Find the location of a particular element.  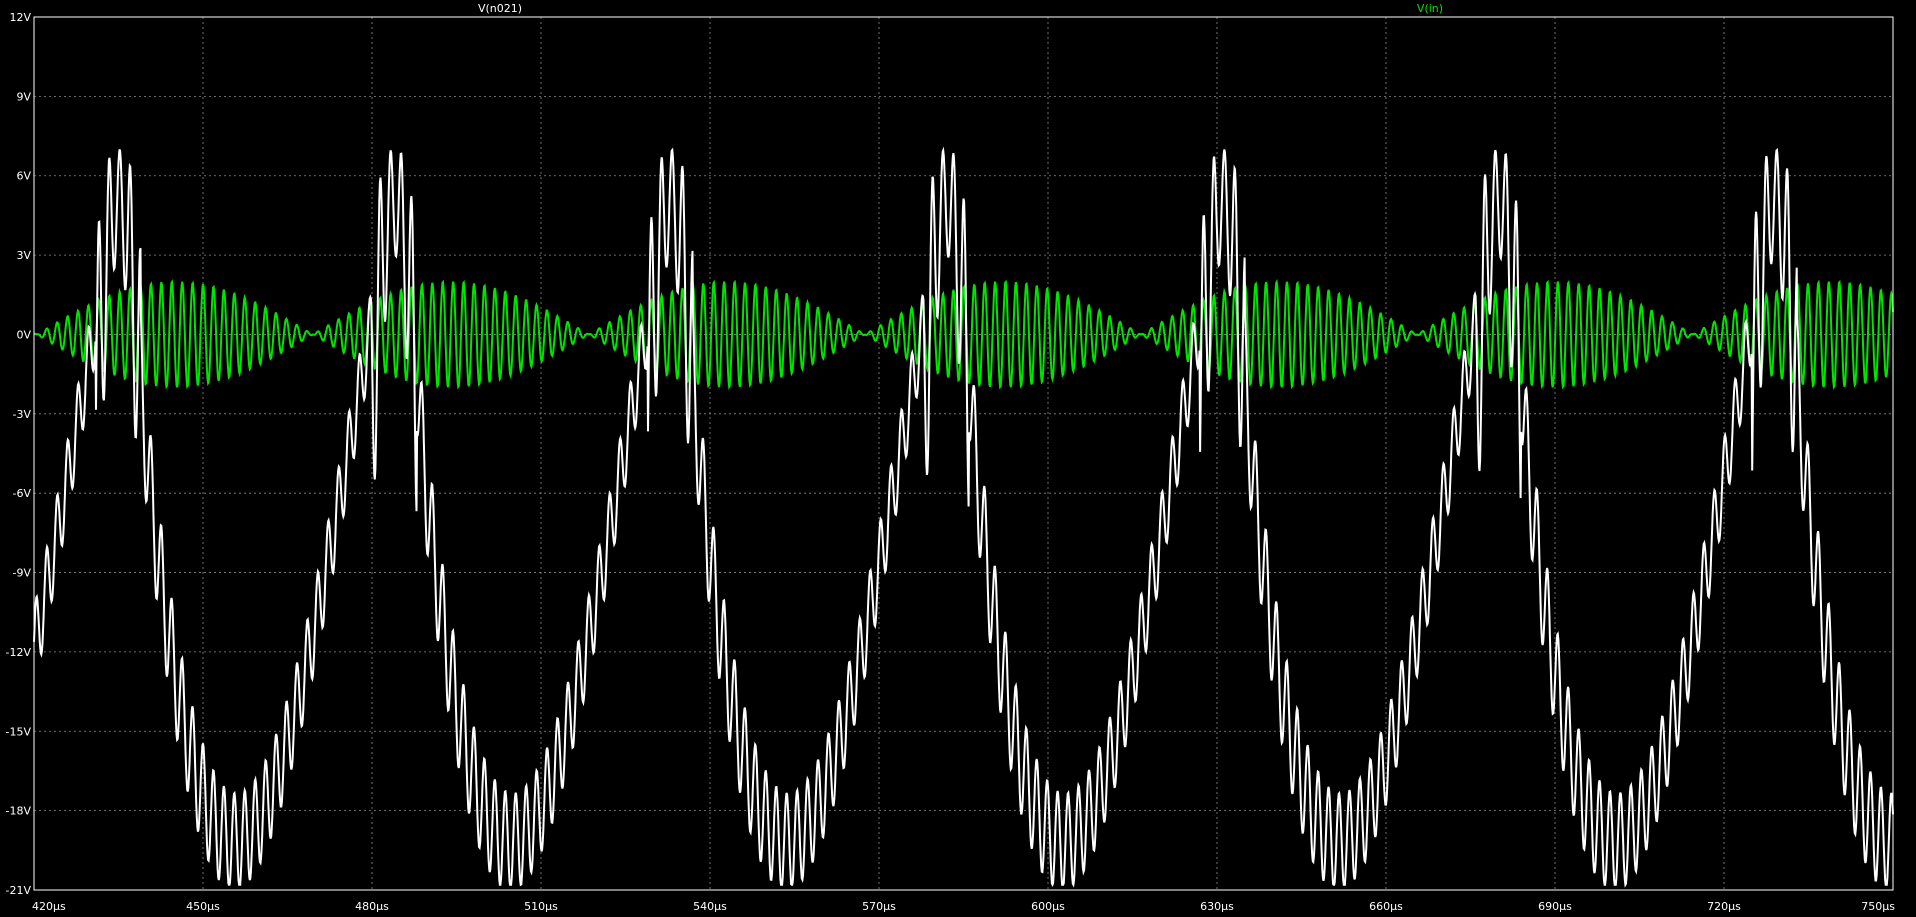

y-tick-label: 12V is located at coordinates (20, 17).